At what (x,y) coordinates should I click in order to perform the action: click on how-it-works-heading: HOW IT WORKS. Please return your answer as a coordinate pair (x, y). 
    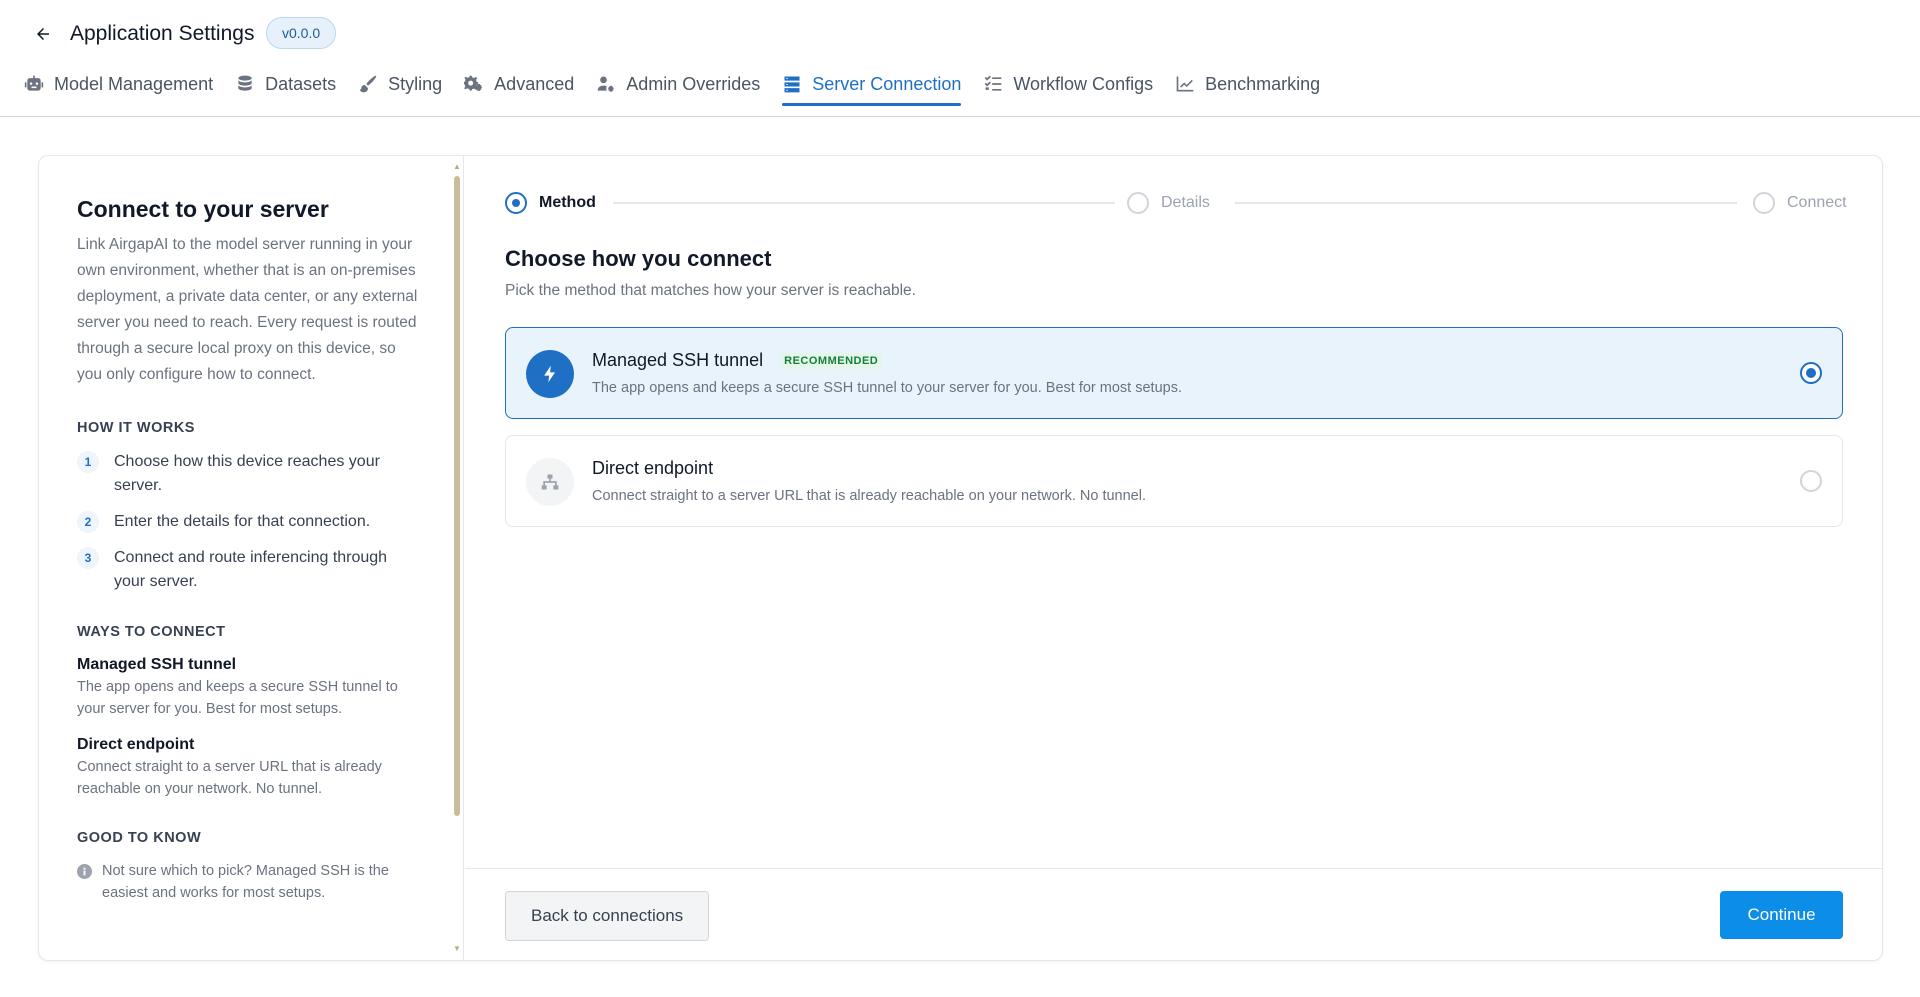
    Looking at the image, I should click on (136, 428).